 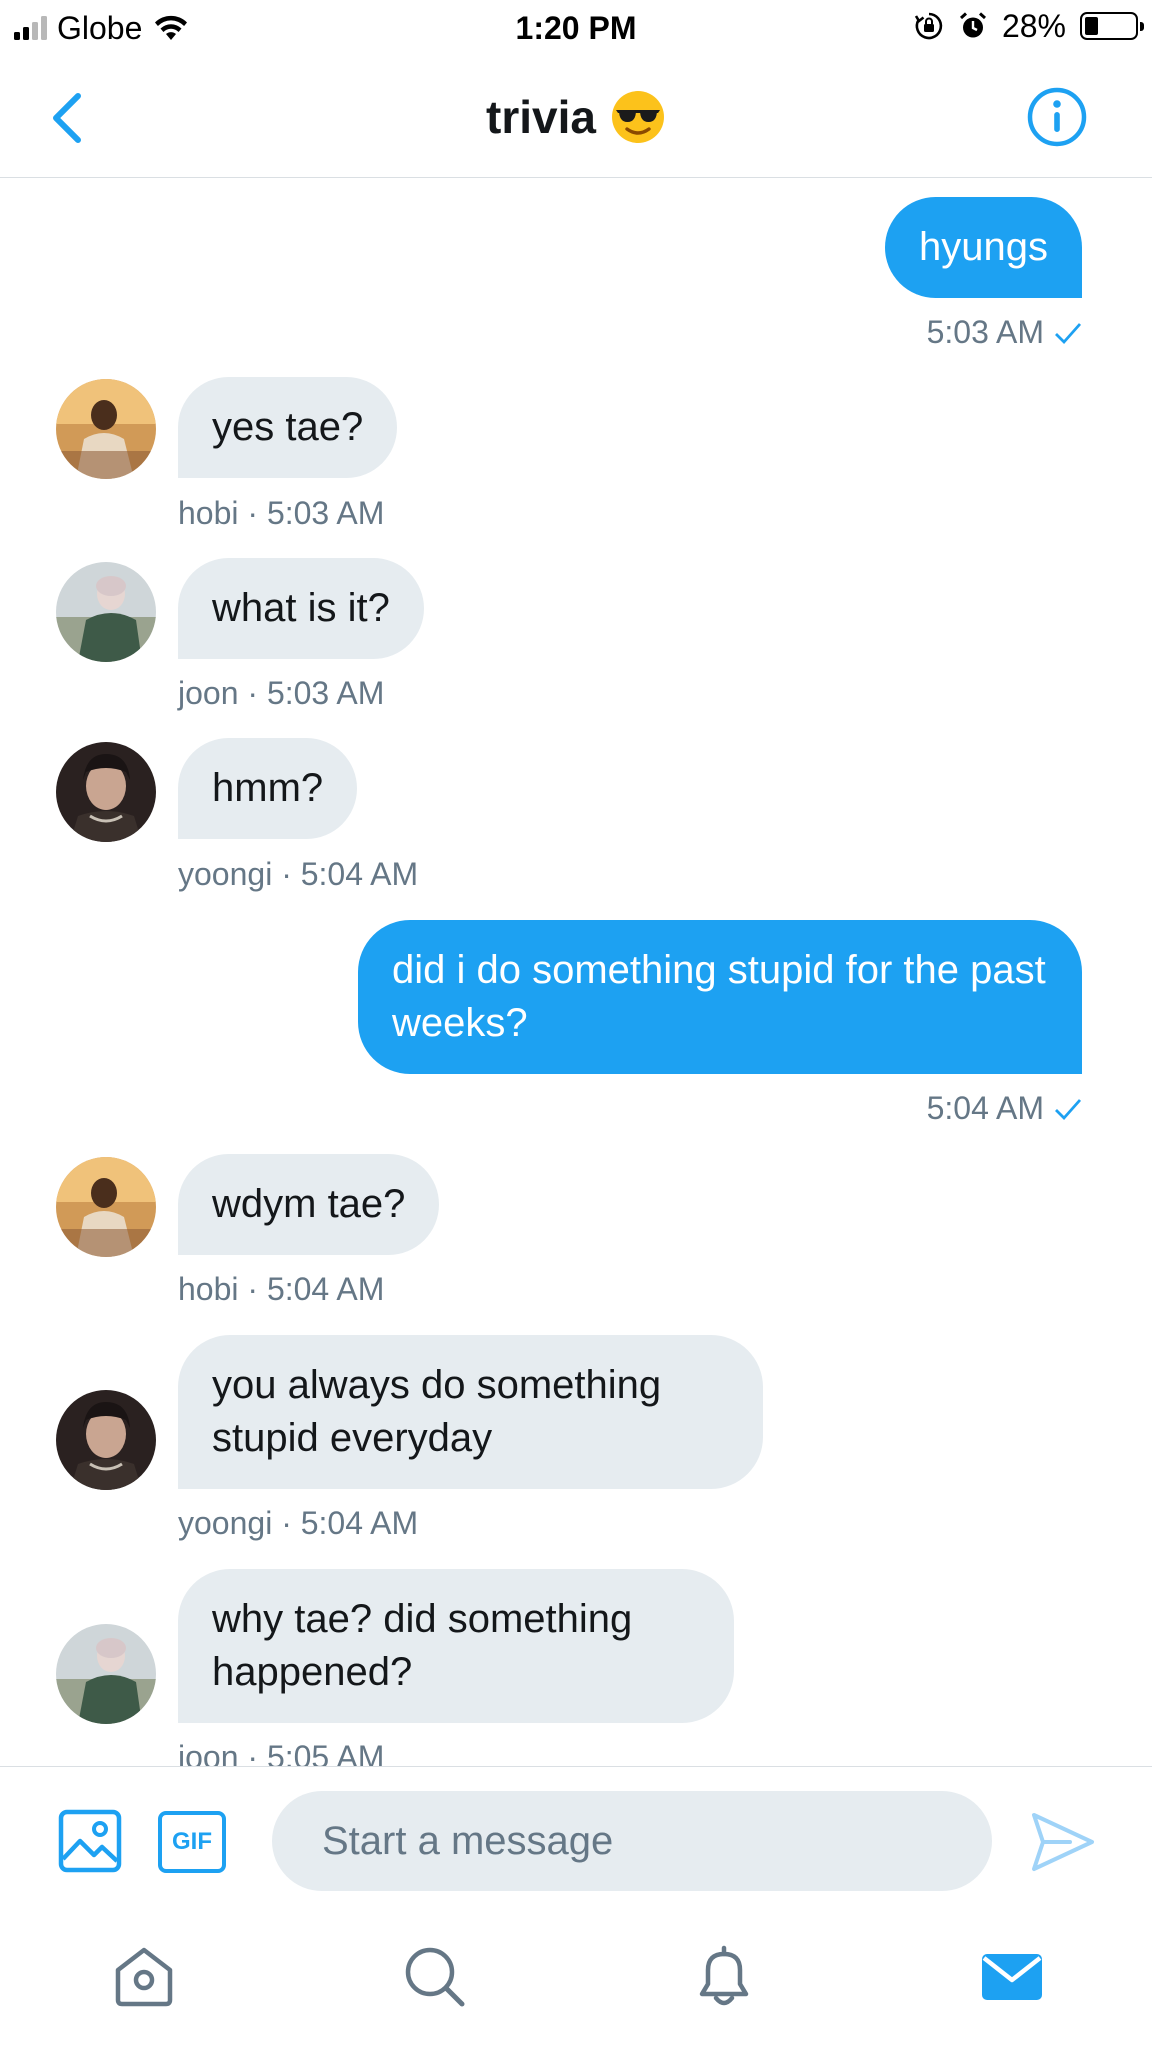 I want to click on home-icon, so click(x=144, y=1977).